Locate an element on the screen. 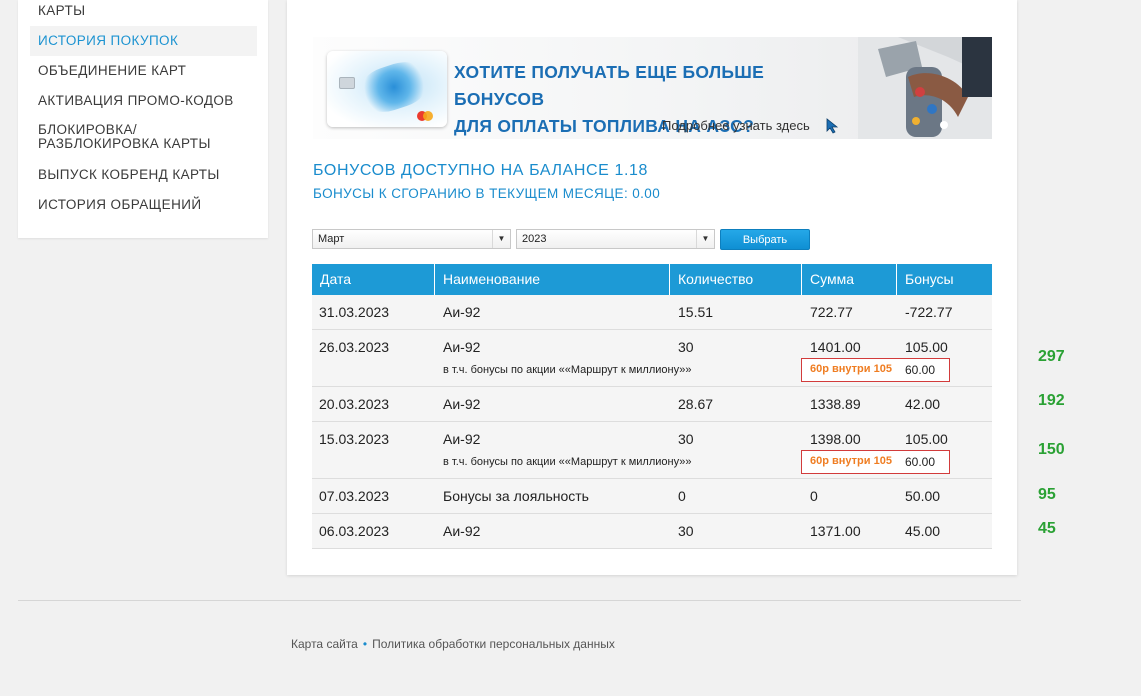 The width and height of the screenshot is (1141, 696). bonus-balance: БОНУСОВ ДОСТУПНО НА БАЛАНСЕ 1.18 is located at coordinates (481, 170).